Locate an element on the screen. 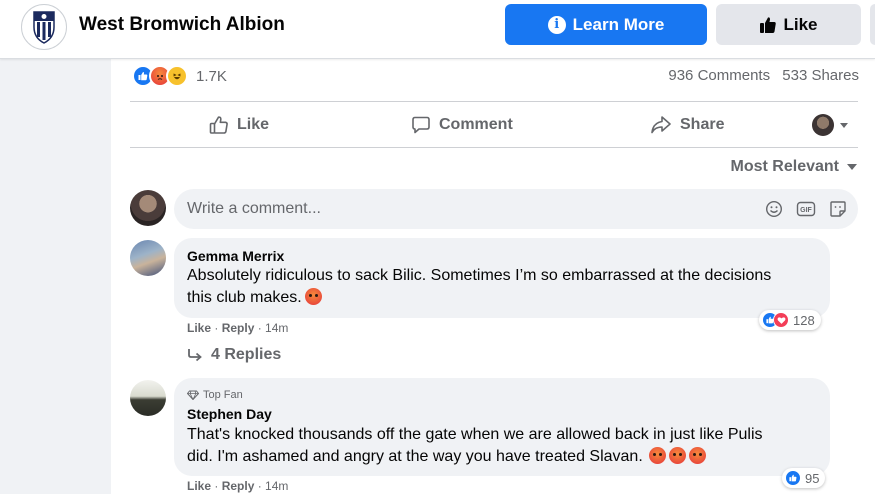 The height and width of the screenshot is (494, 875). thumbs-up-icon is located at coordinates (768, 24).